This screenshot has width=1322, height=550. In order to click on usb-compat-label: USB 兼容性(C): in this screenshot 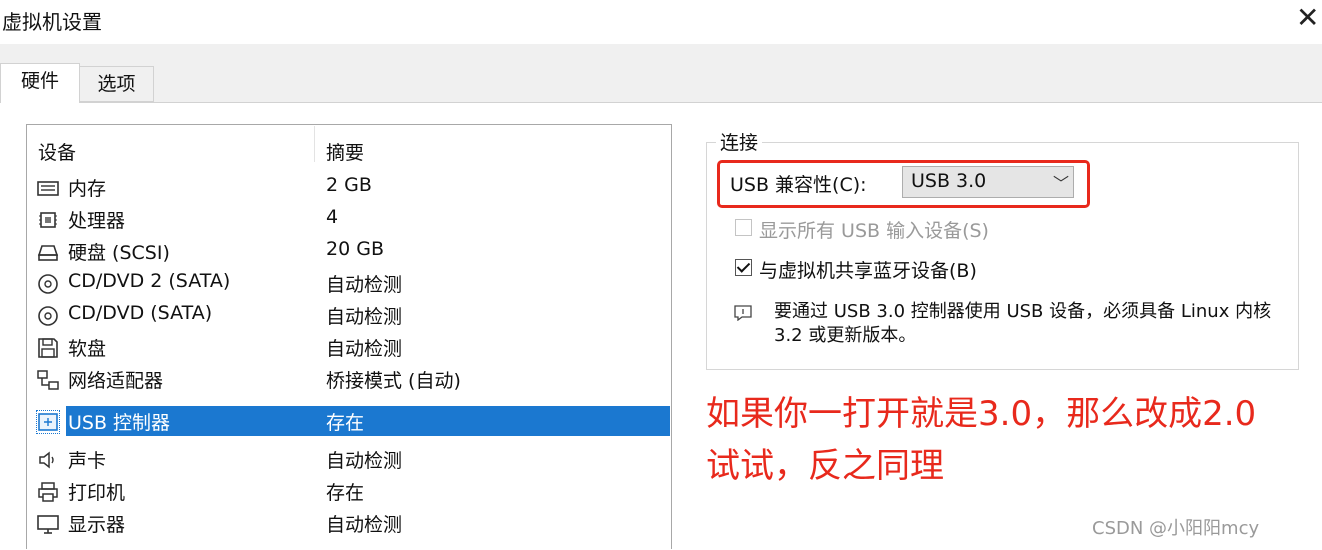, I will do `click(798, 185)`.